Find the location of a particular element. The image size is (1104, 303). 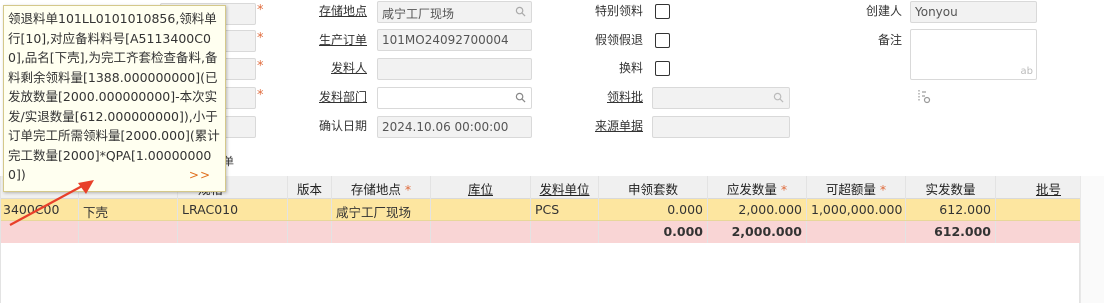

fake-return-label: 假领假退 is located at coordinates (619, 40).